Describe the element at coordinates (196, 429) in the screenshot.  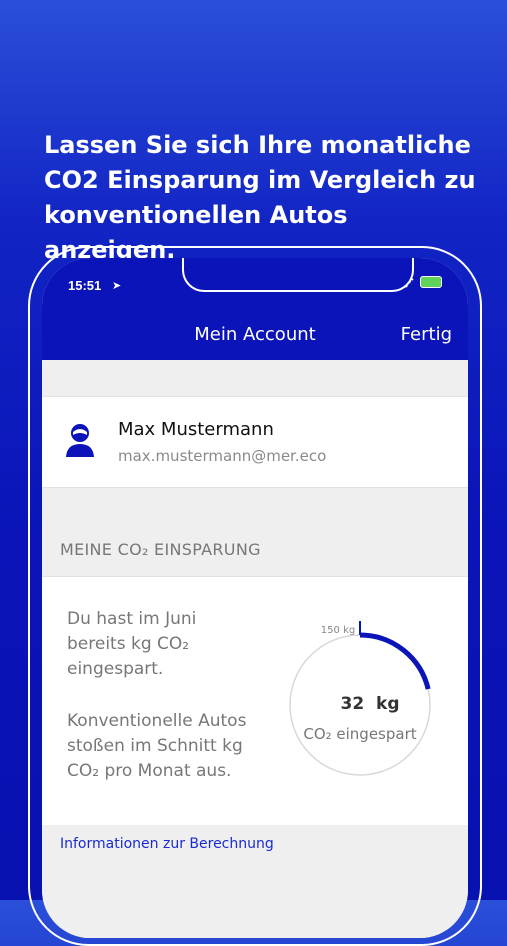
I see `profile-name: Max Mustermann` at that location.